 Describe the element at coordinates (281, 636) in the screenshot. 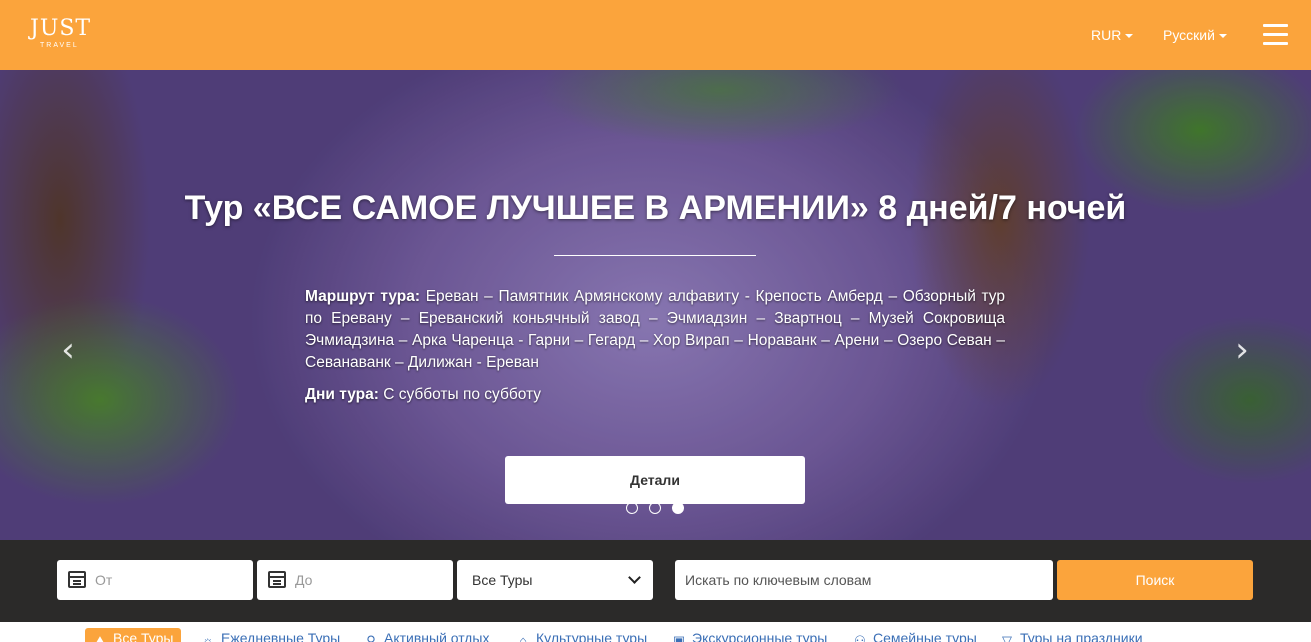

I see `category-label: Ежедневные Туры` at that location.